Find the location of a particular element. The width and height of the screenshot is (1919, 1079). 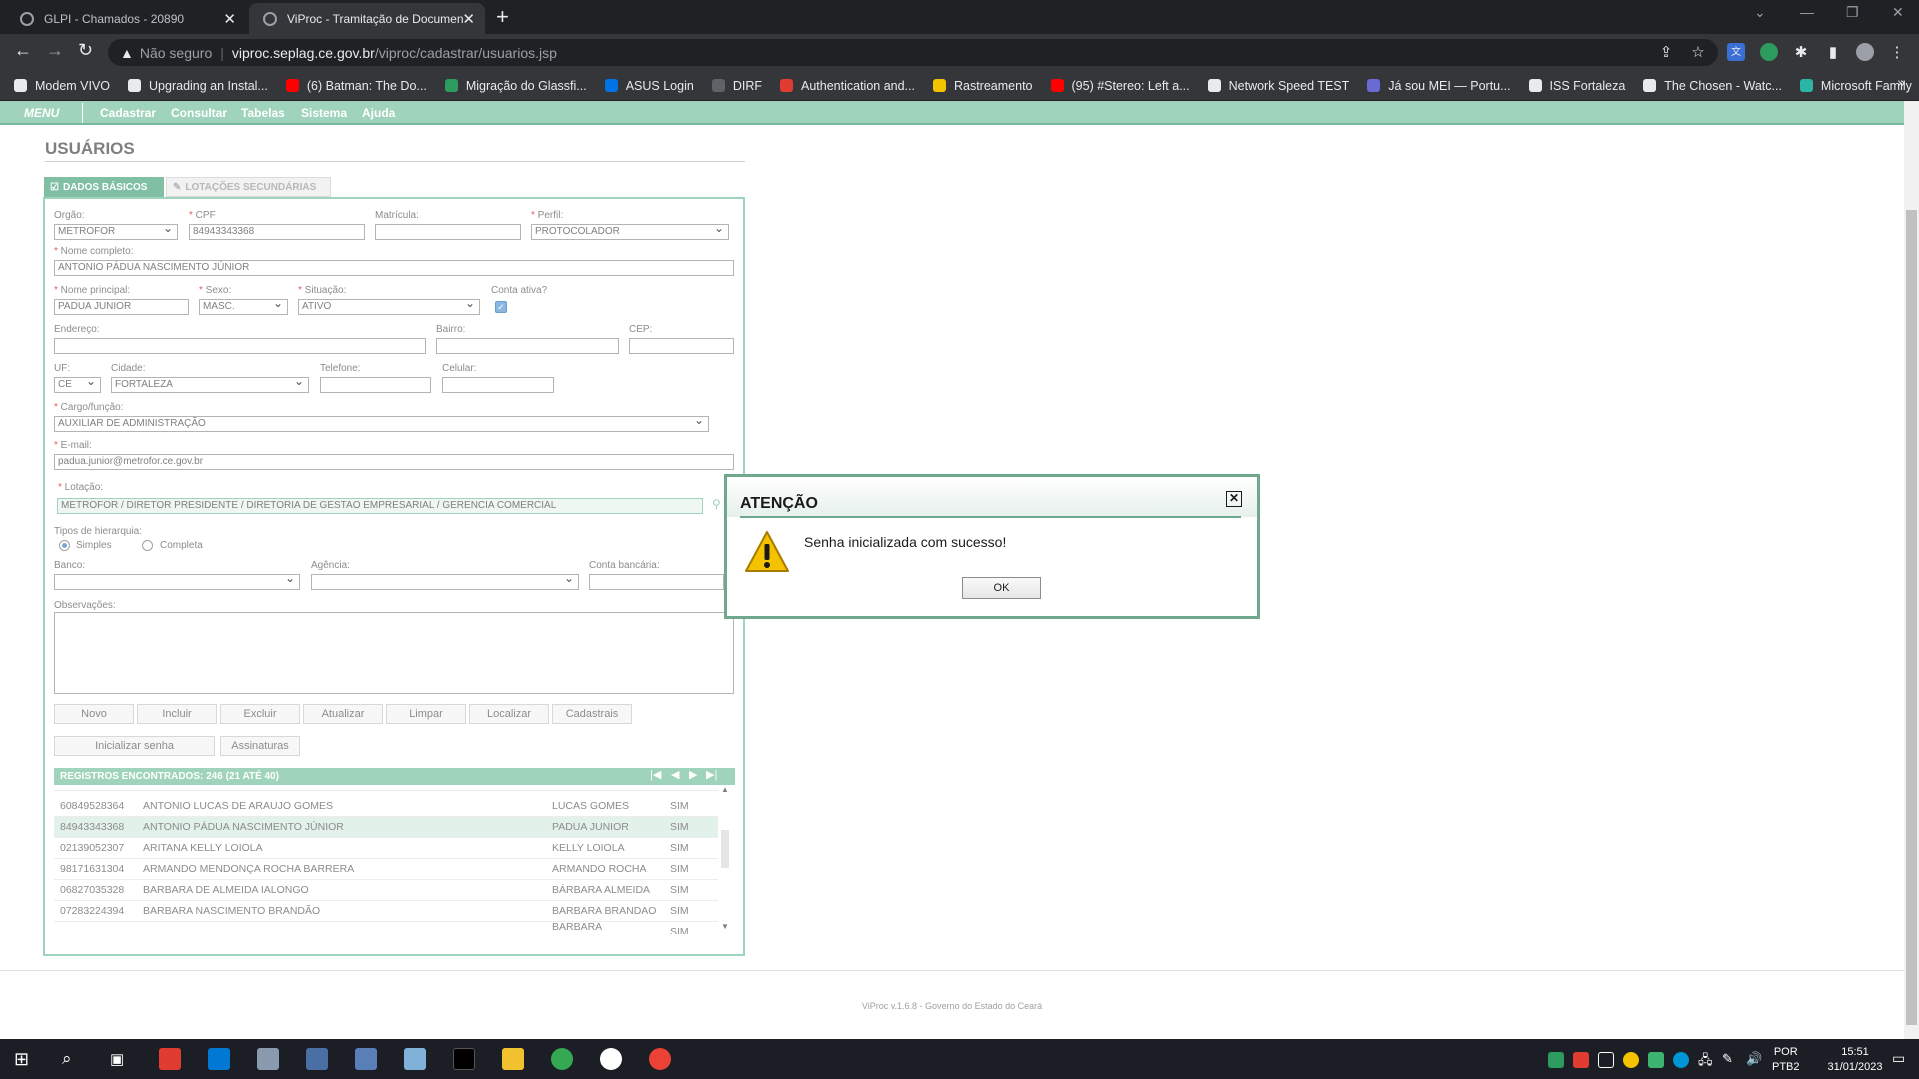

limpar-button: Limpar is located at coordinates (426, 714).